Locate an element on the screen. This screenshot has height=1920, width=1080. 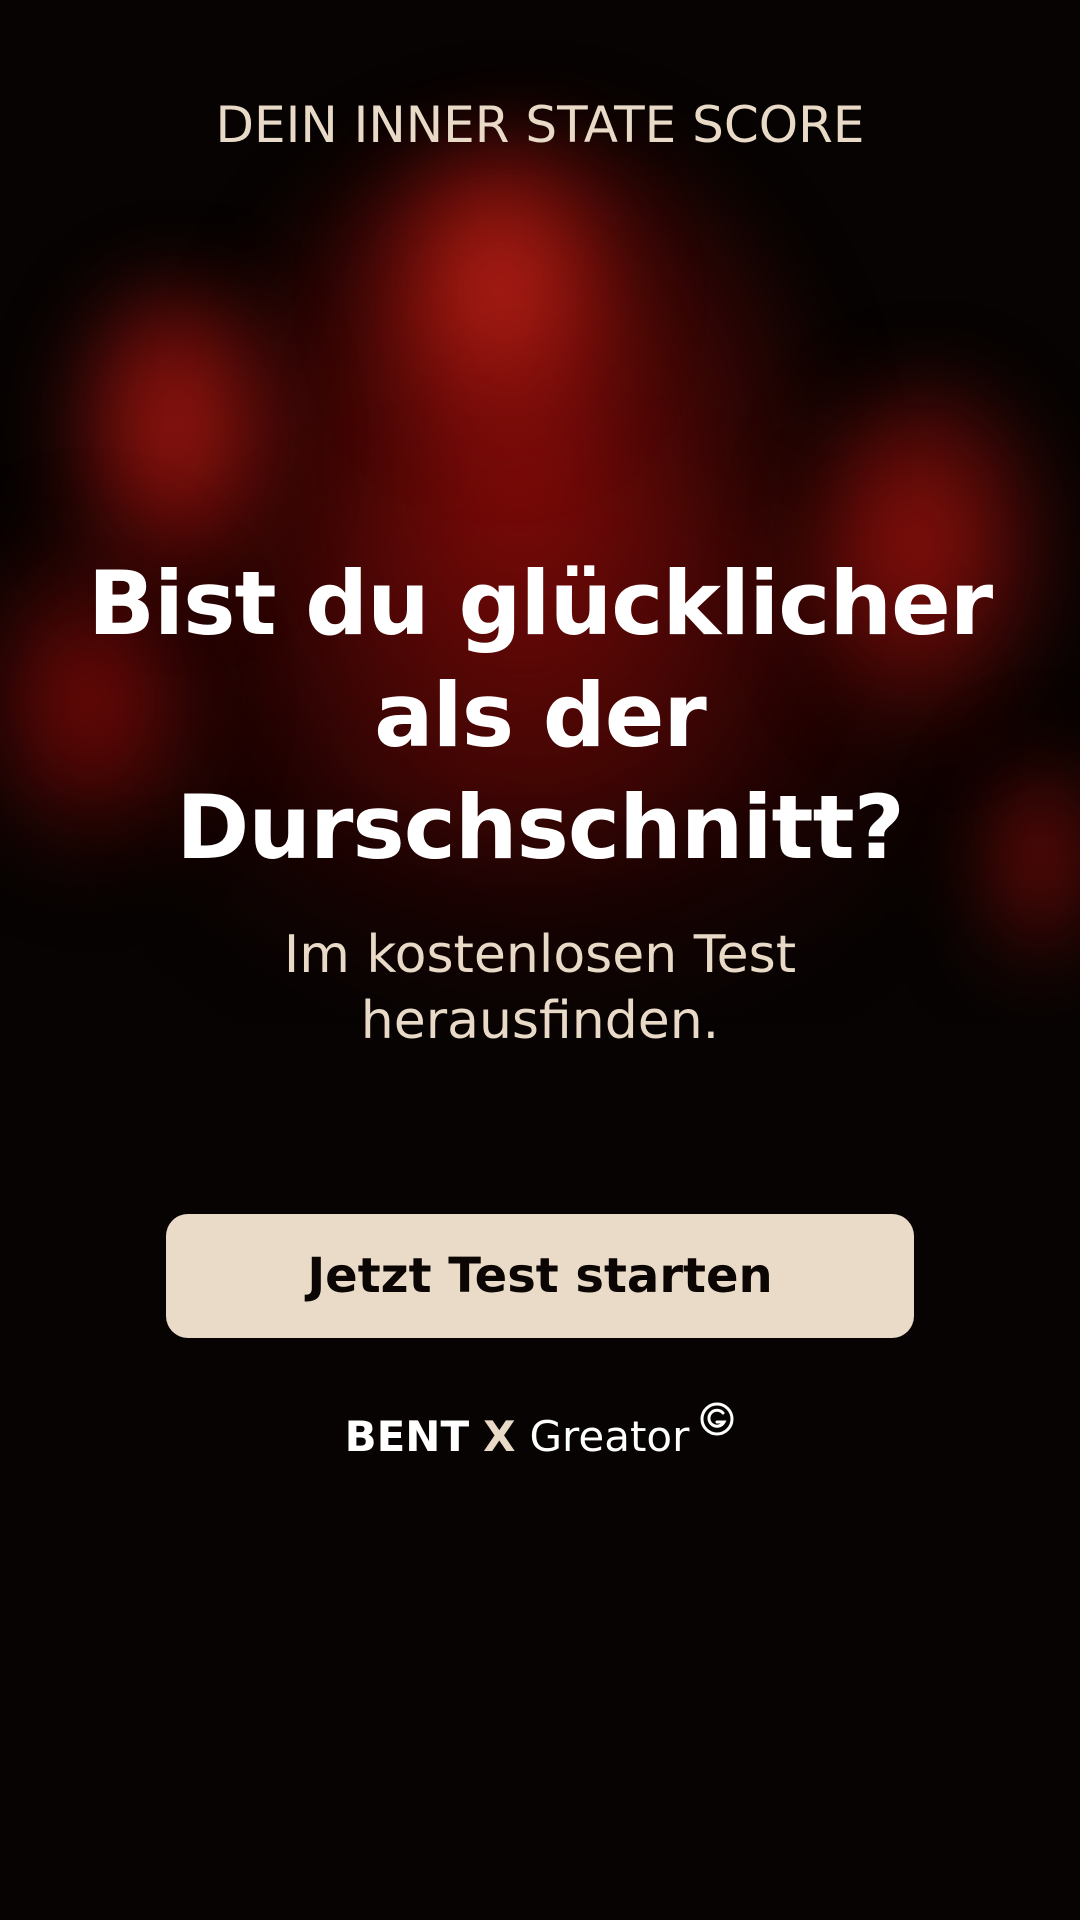
brand-logo: BENT X Greator is located at coordinates (540, 1431).